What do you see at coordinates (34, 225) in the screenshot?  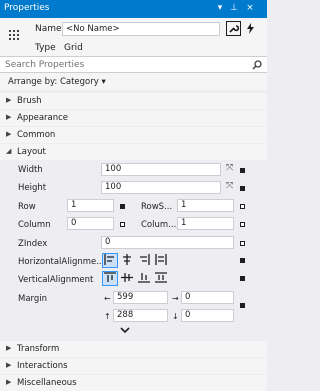 I see `column-label: Column` at bounding box center [34, 225].